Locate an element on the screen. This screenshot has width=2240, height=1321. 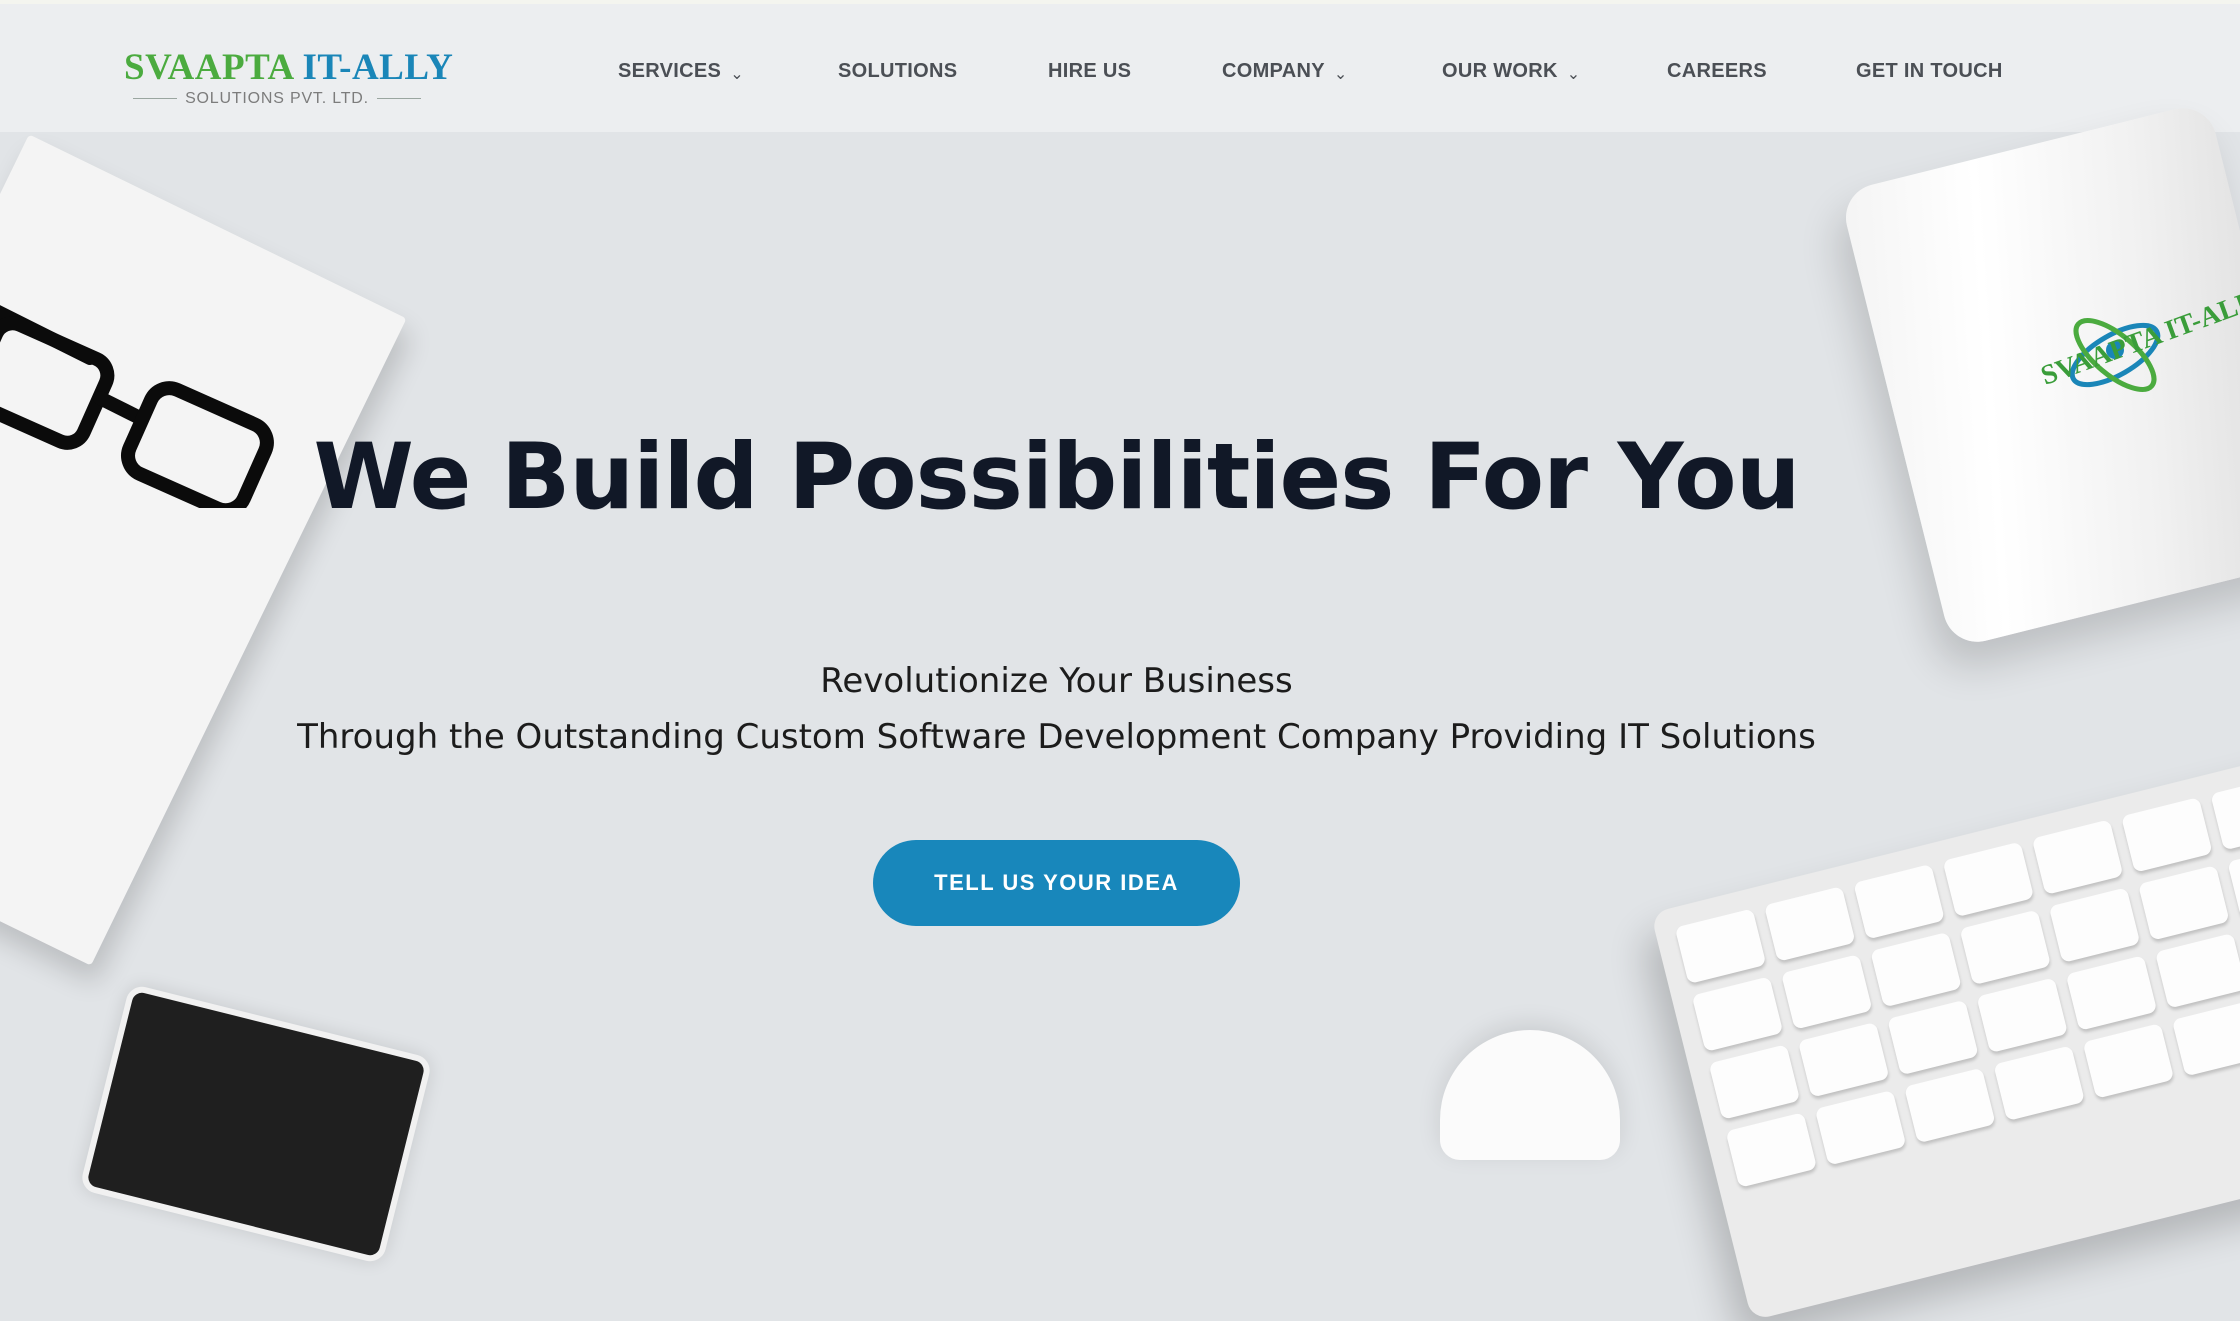
nav-item-label: GET IN TOUCH is located at coordinates (1929, 71).